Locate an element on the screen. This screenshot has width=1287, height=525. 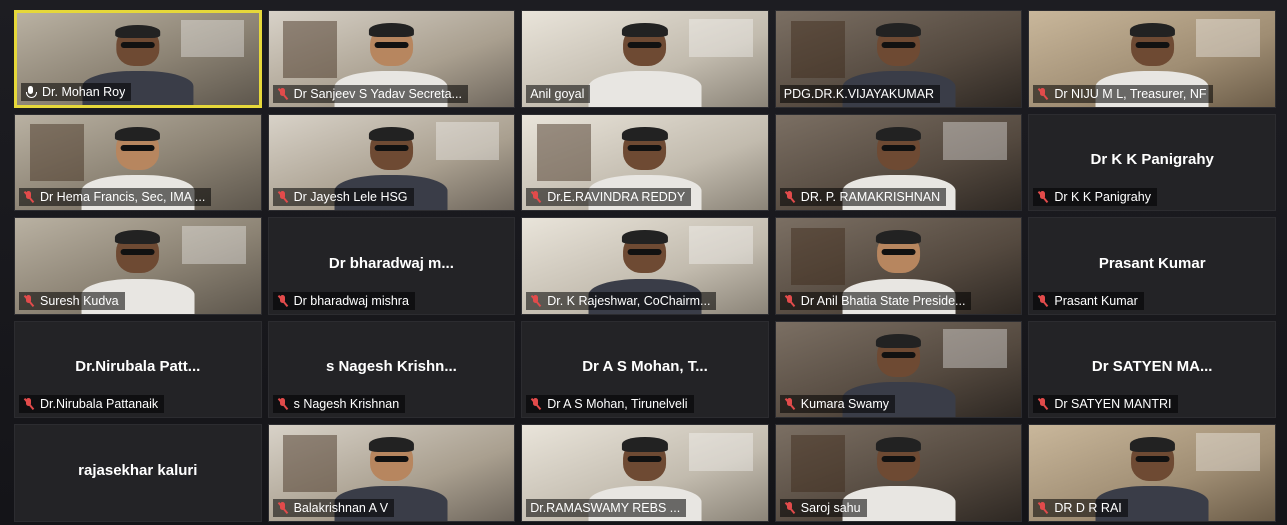
participant-name: Dr.Nirubala Pattanaik is located at coordinates (99, 404).